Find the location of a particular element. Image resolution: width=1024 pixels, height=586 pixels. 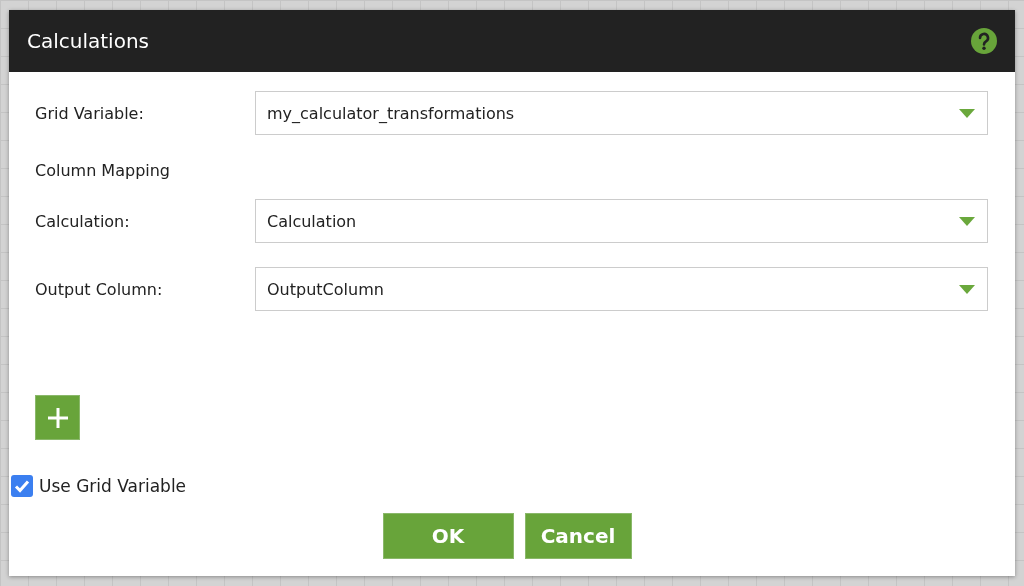

dropdown: Calculation is located at coordinates (621, 221).